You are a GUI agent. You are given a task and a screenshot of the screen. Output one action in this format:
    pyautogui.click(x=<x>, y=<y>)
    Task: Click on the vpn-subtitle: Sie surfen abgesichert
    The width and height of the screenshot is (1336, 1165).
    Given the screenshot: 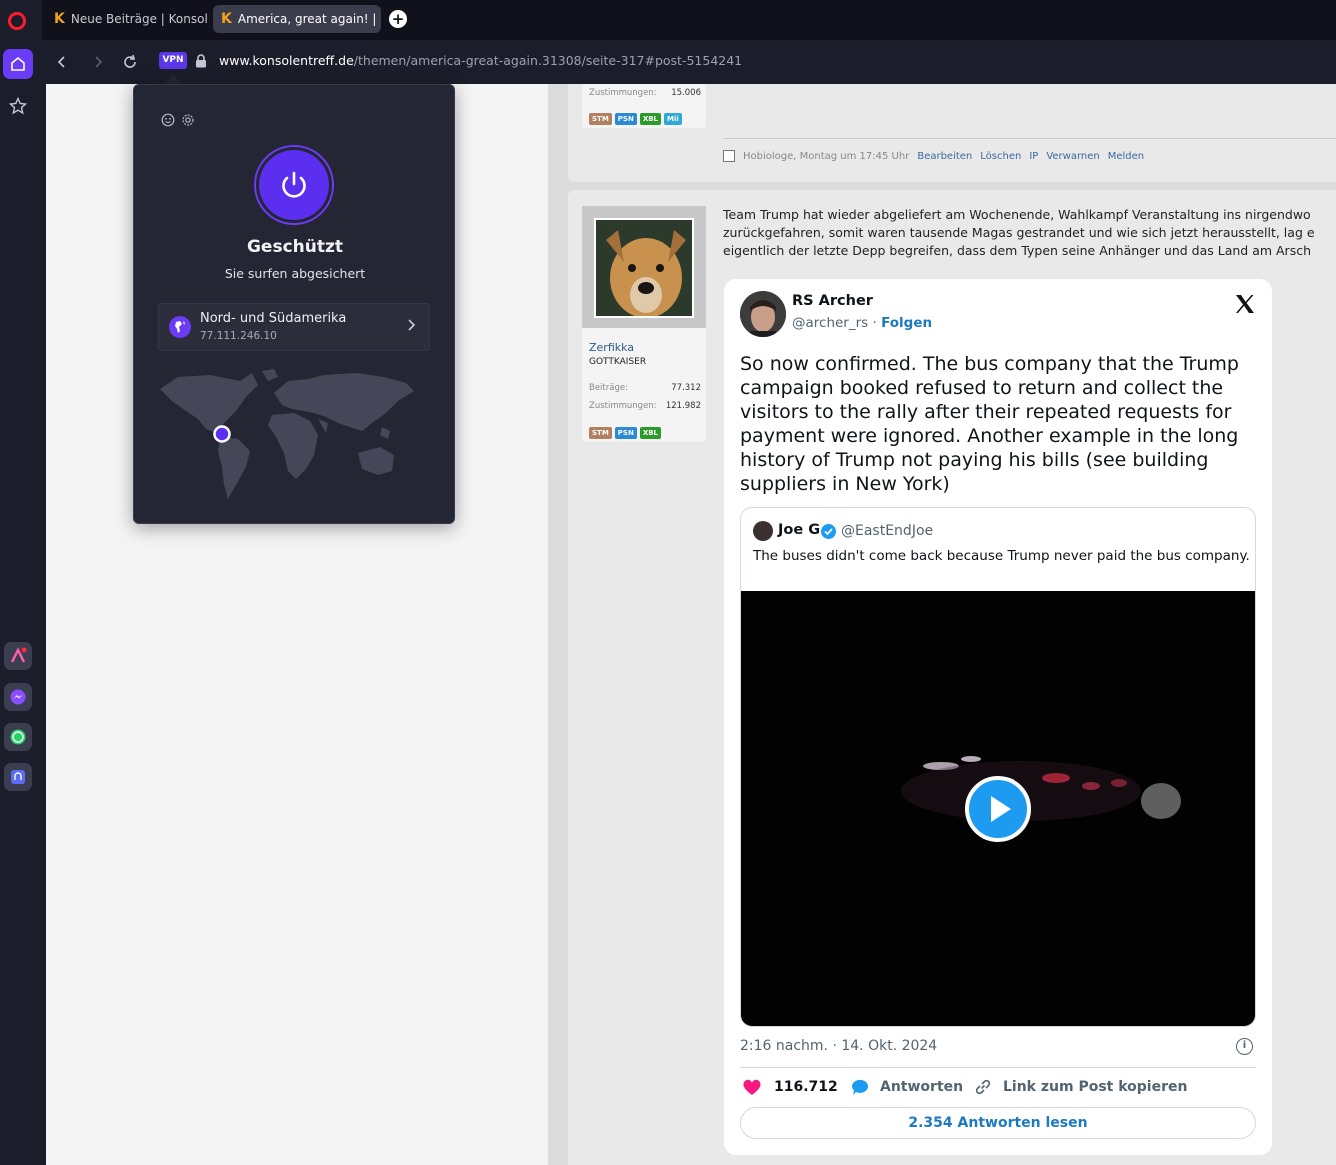 What is the action you would take?
    pyautogui.click(x=295, y=273)
    